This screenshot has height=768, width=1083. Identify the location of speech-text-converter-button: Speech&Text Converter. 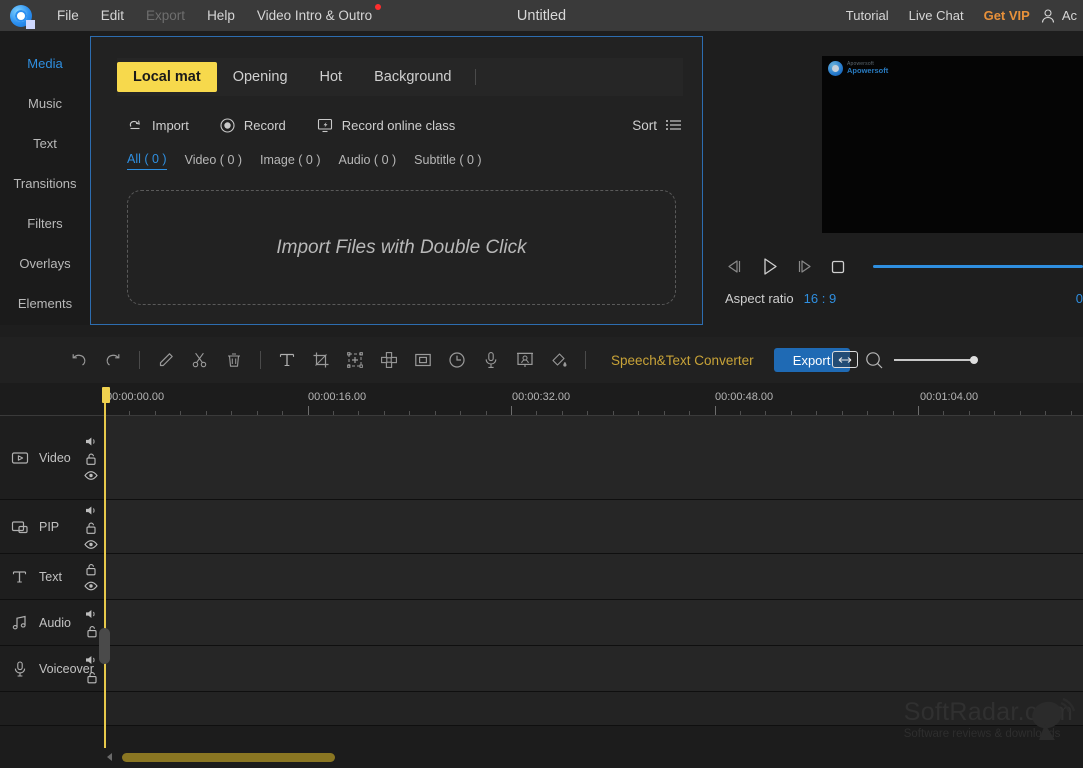
(682, 360).